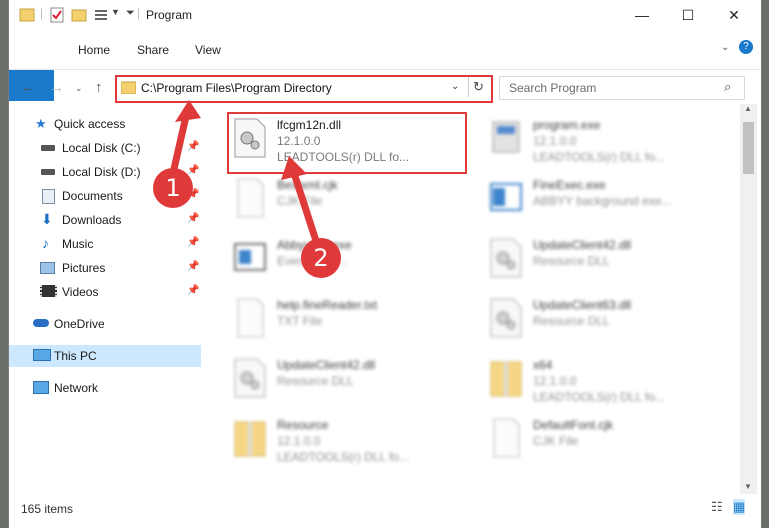 Image resolution: width=769 pixels, height=528 pixels. What do you see at coordinates (42, 355) in the screenshot?
I see `pc-icon` at bounding box center [42, 355].